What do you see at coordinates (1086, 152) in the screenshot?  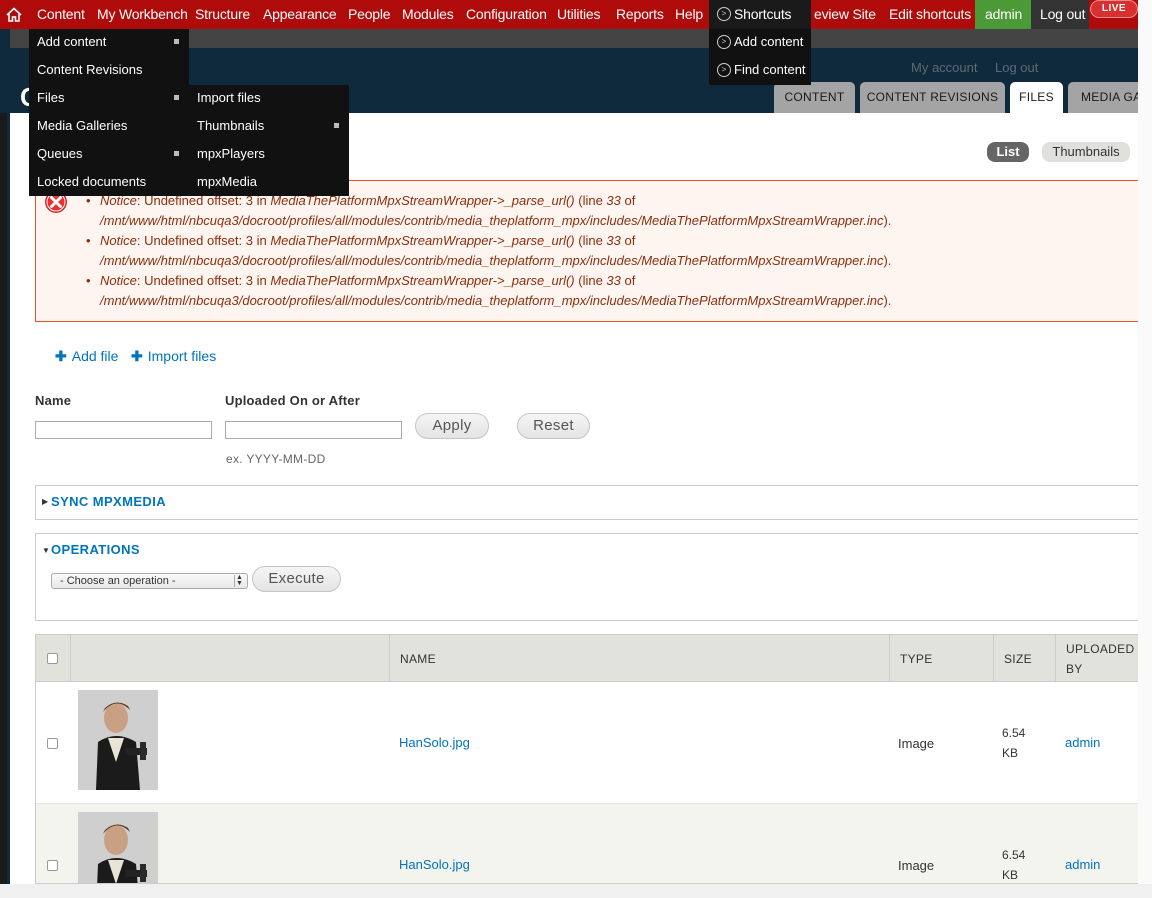 I see `view-thumbnails-button: Thumbnails` at bounding box center [1086, 152].